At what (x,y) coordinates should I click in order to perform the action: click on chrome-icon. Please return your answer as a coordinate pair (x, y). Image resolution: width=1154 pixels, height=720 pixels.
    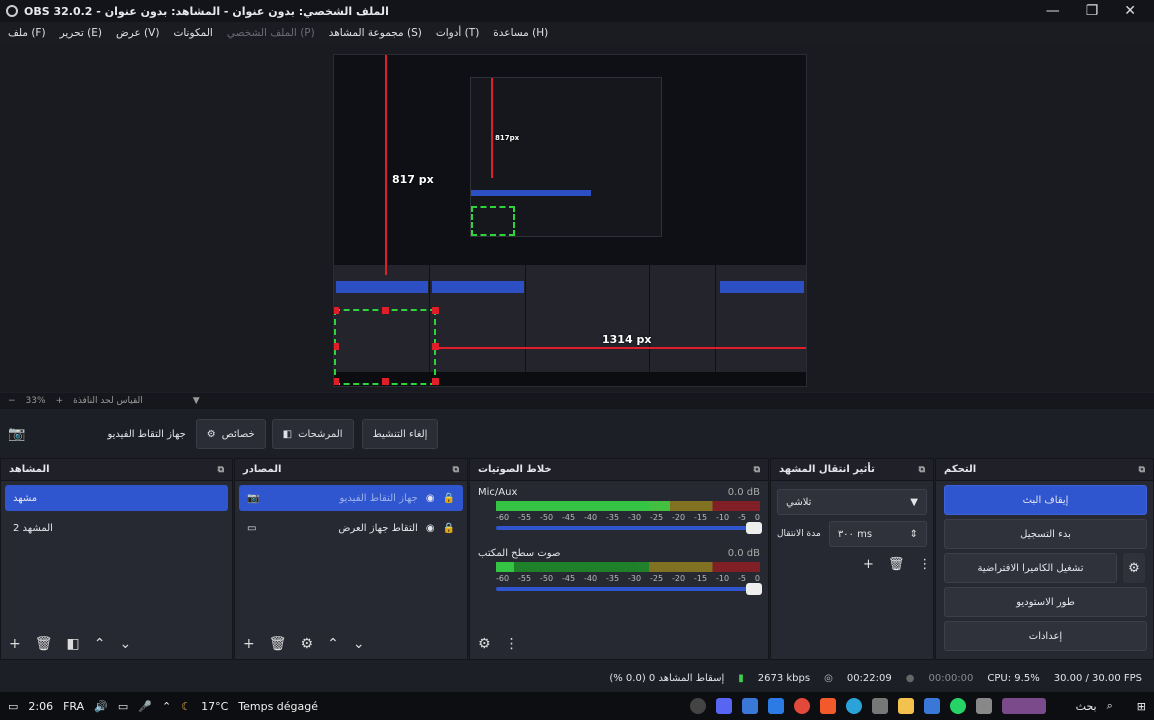
    Looking at the image, I should click on (801, 706).